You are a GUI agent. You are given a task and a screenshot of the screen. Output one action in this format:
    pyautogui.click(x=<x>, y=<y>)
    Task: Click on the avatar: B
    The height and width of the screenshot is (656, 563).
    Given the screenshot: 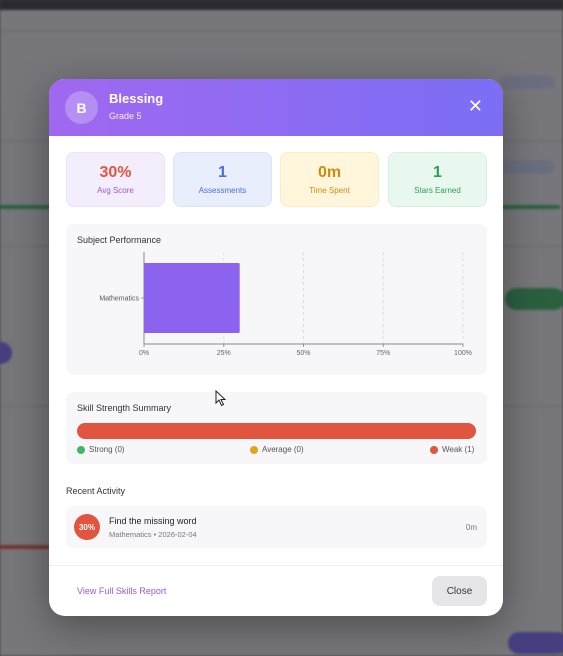 What is the action you would take?
    pyautogui.click(x=81, y=107)
    